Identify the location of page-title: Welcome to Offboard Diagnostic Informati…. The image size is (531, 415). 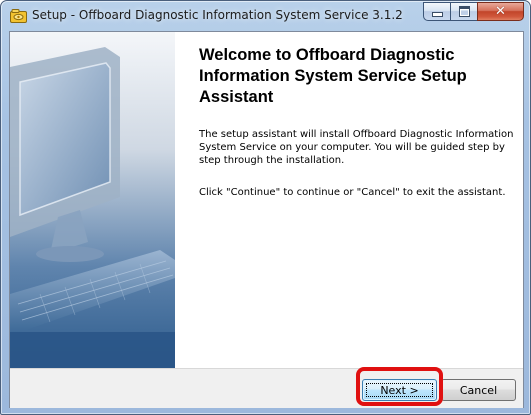
(333, 76).